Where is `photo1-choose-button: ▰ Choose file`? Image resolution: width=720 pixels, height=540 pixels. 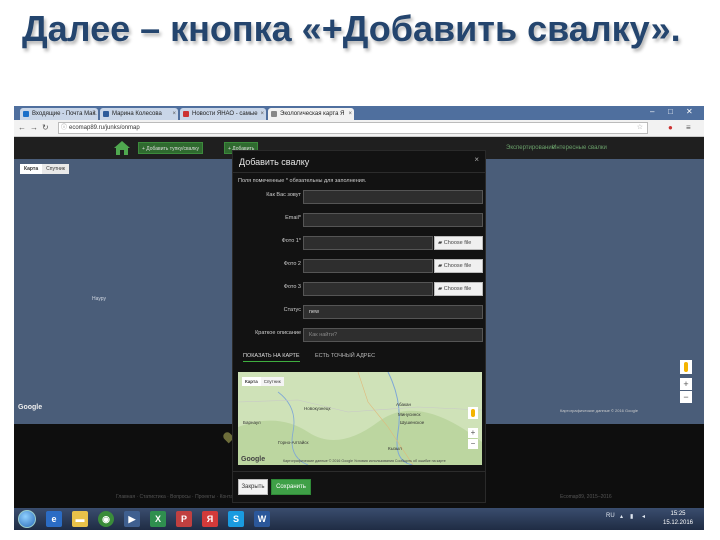 photo1-choose-button: ▰ Choose file is located at coordinates (458, 243).